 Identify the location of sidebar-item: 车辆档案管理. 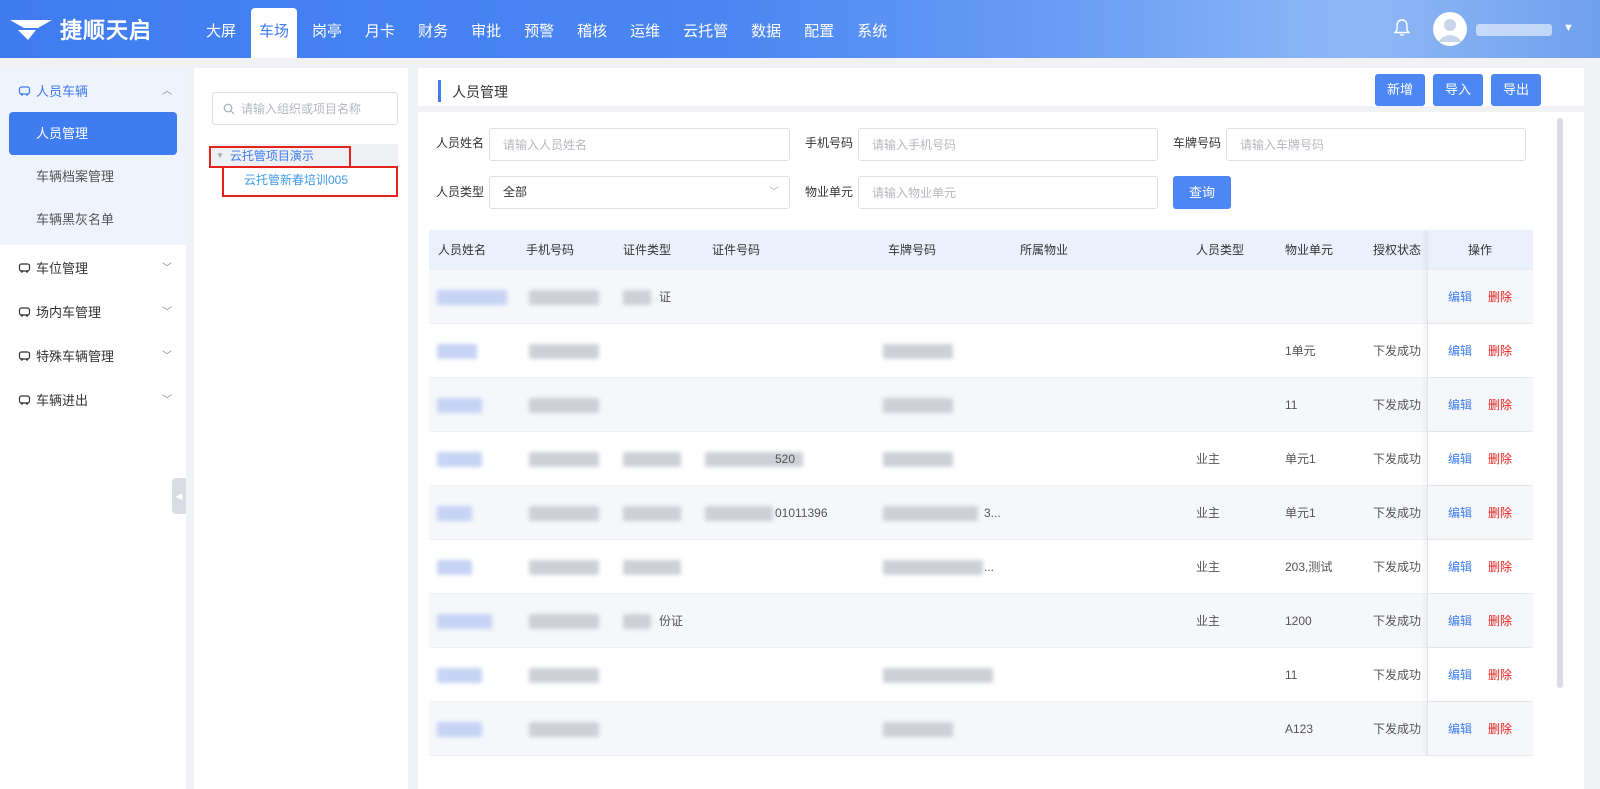
(93, 176).